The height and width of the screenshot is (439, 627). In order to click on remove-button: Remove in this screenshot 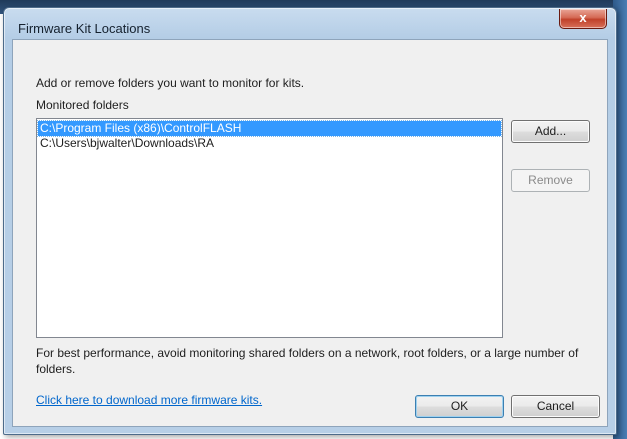, I will do `click(550, 180)`.